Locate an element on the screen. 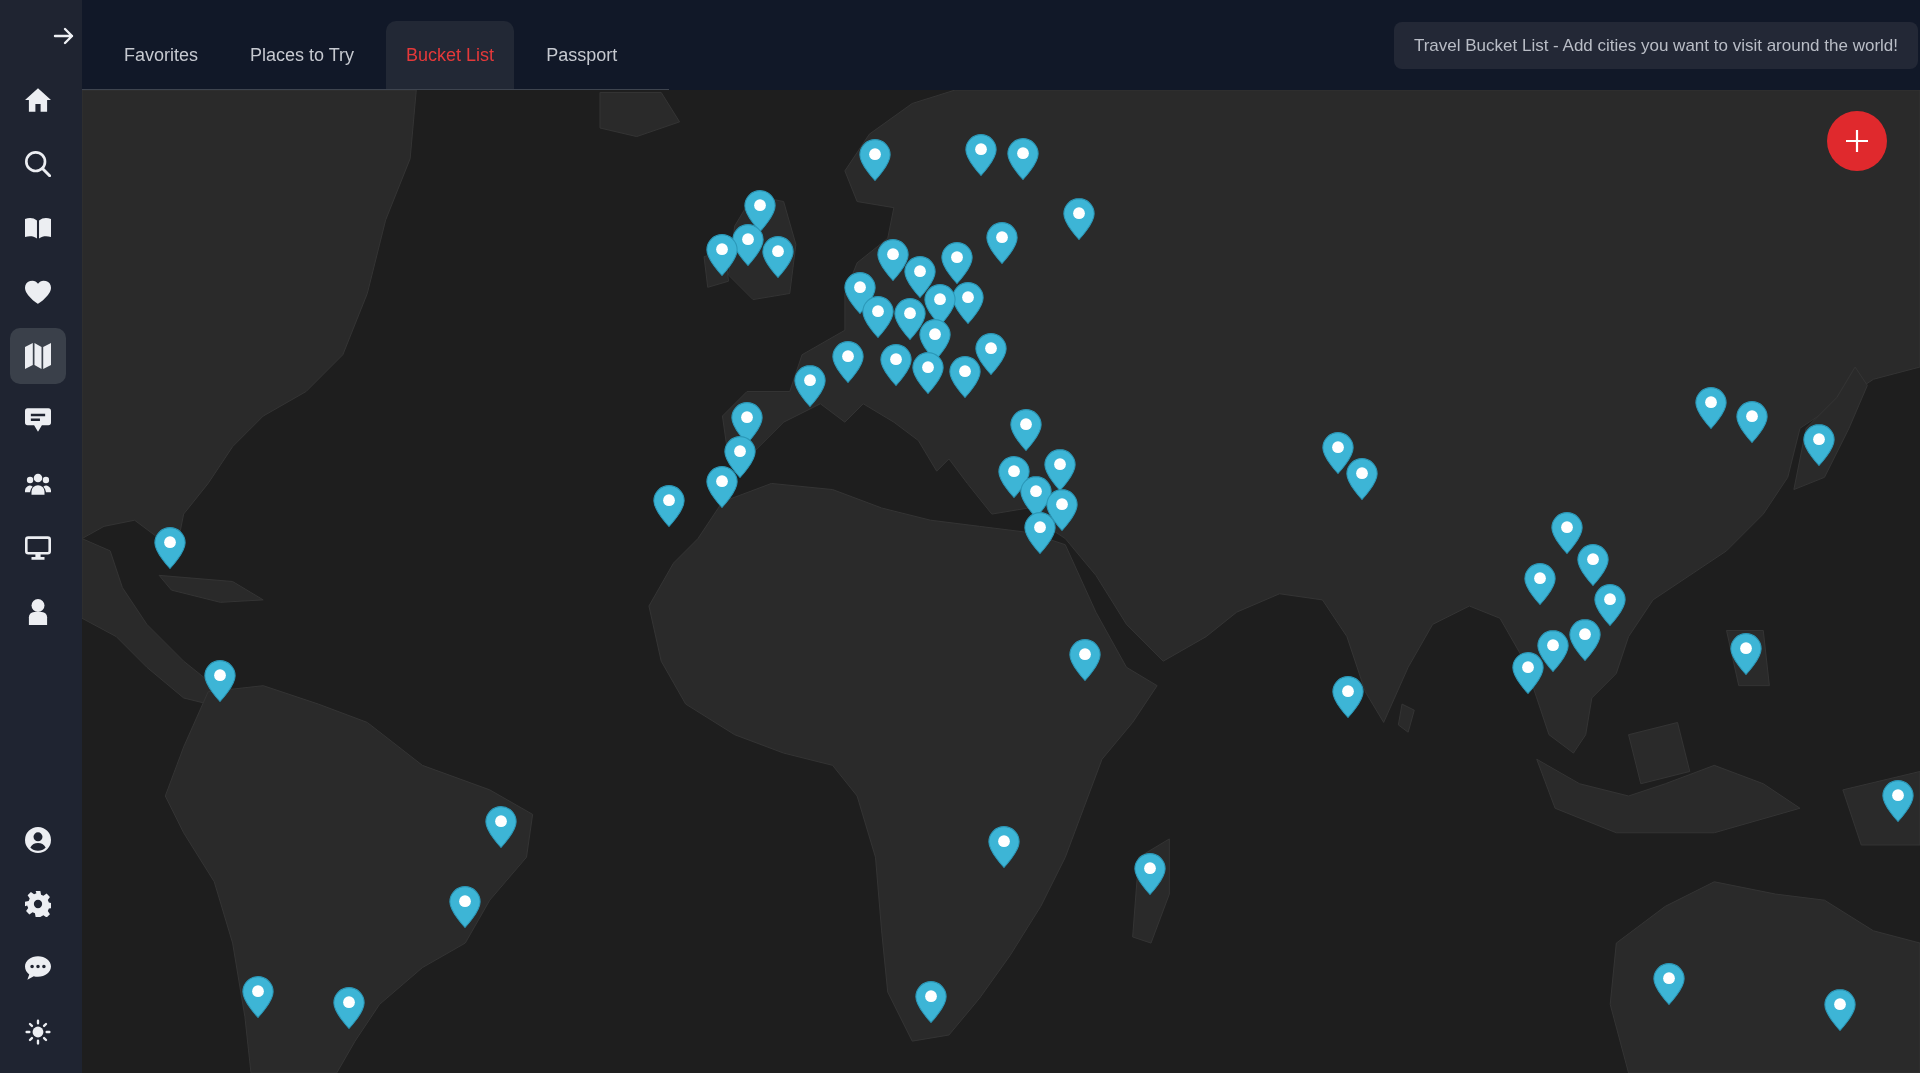  tab: Passport is located at coordinates (582, 55).